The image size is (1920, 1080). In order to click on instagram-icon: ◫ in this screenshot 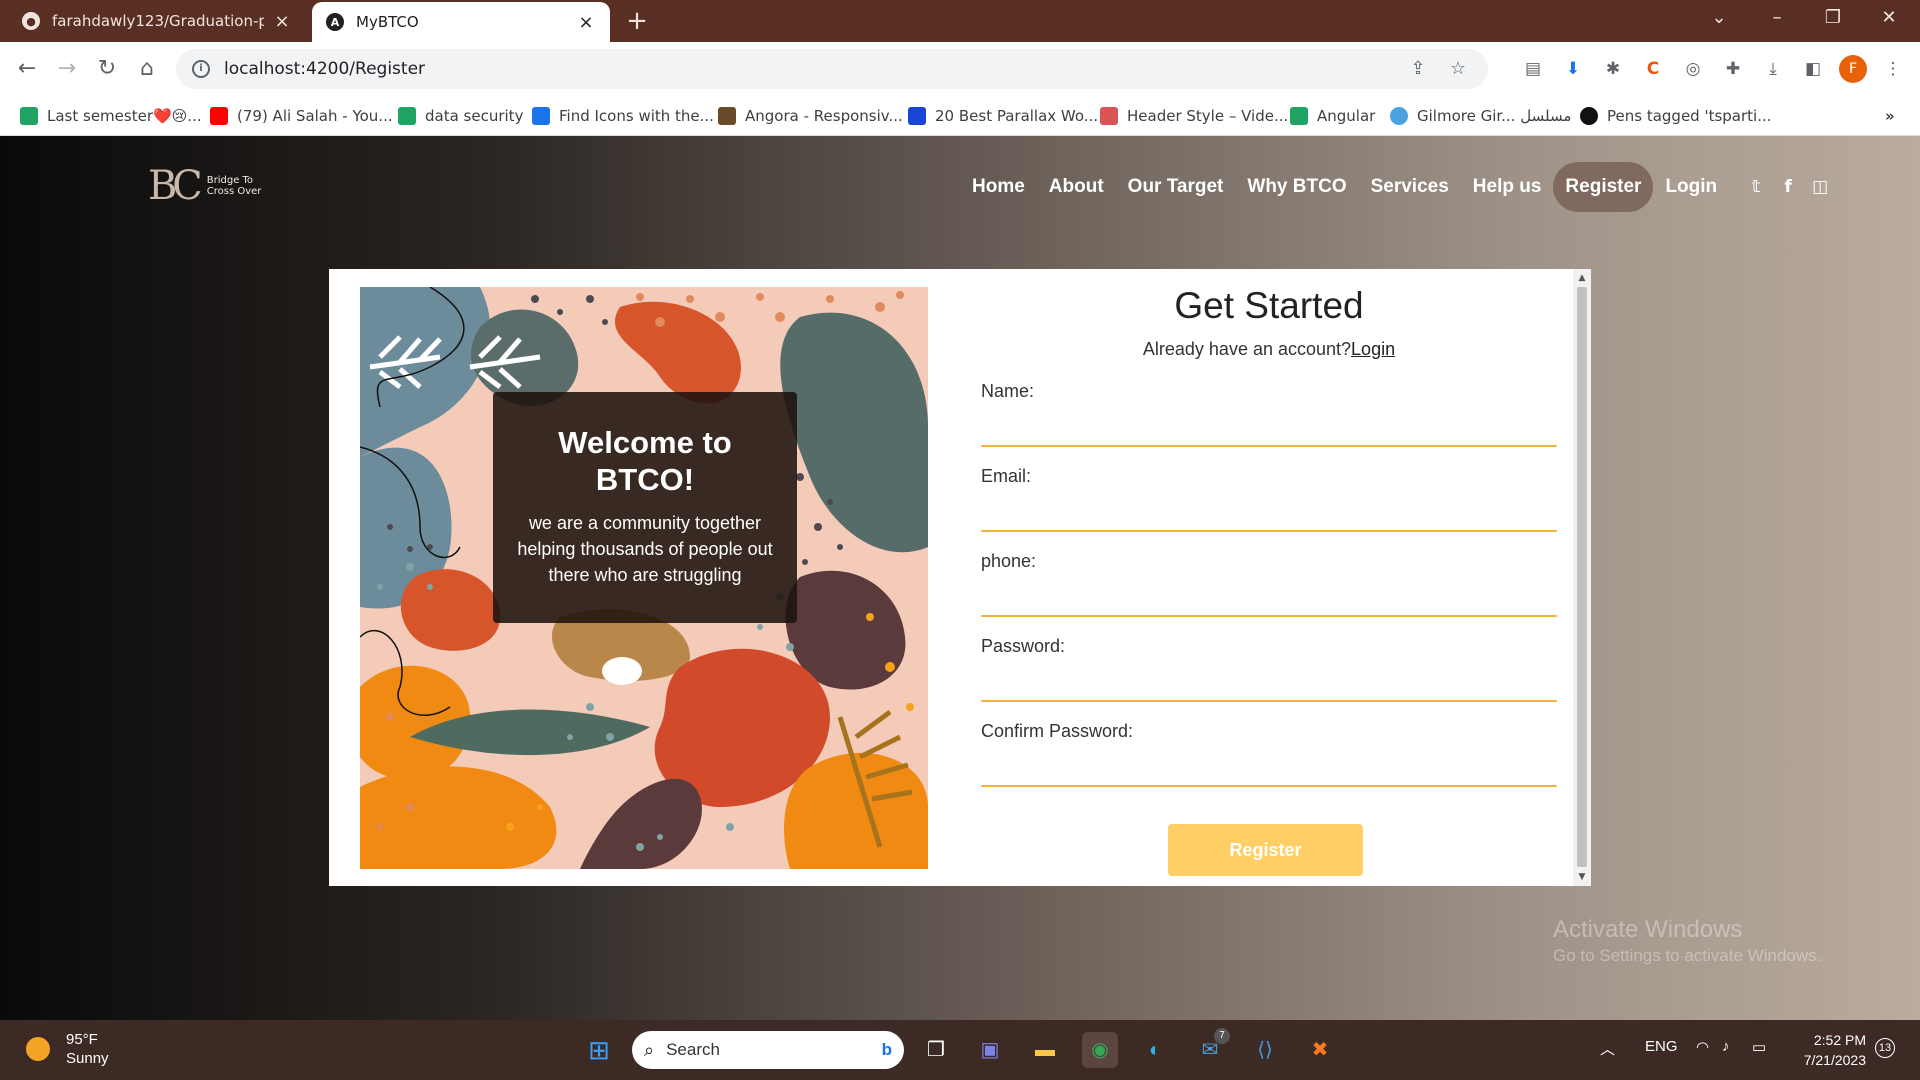, I will do `click(1820, 187)`.